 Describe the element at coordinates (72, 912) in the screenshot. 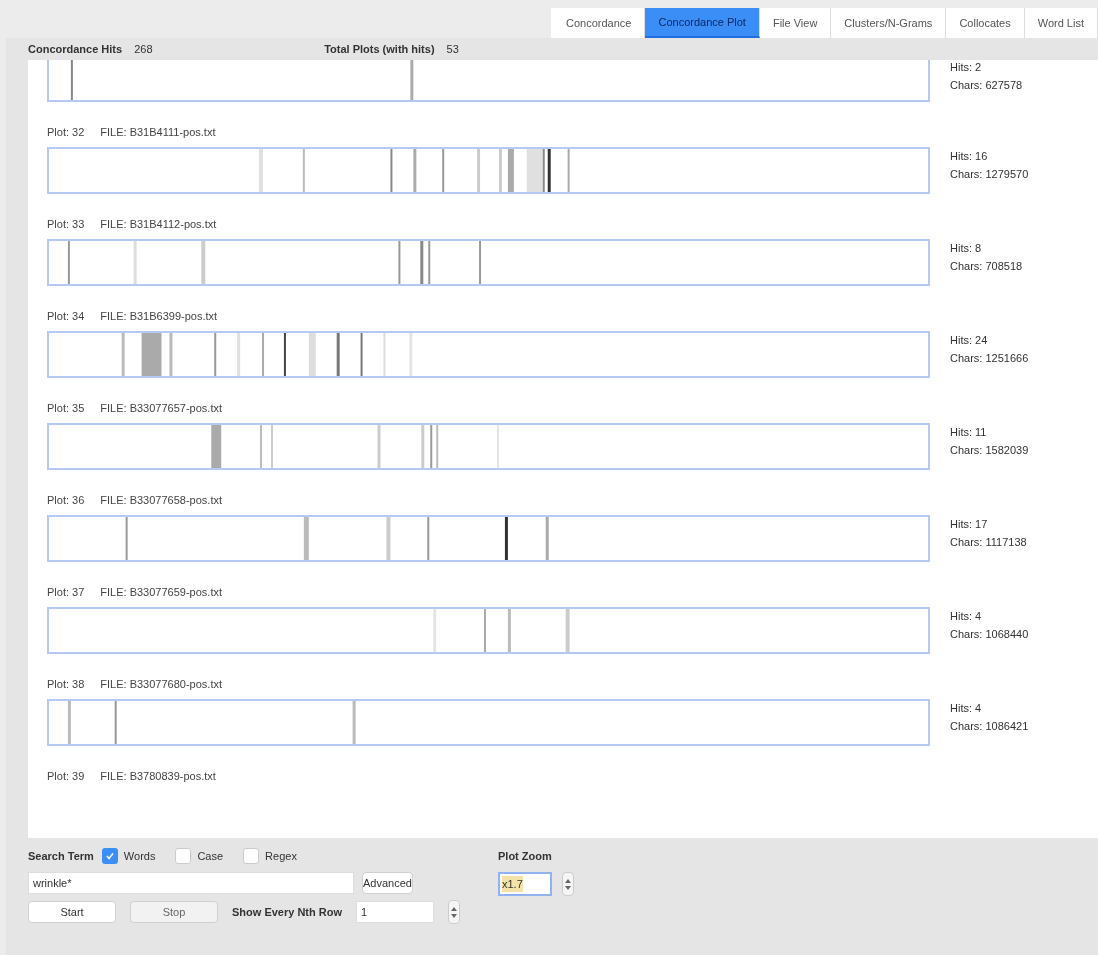

I see `start-button: Start` at that location.